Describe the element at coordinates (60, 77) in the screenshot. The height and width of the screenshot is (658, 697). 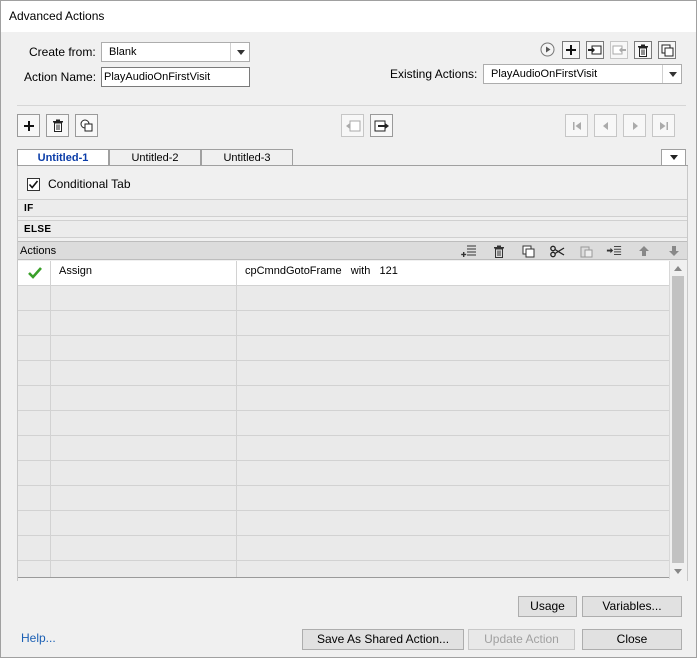
I see `action-name-label: Action Name:` at that location.